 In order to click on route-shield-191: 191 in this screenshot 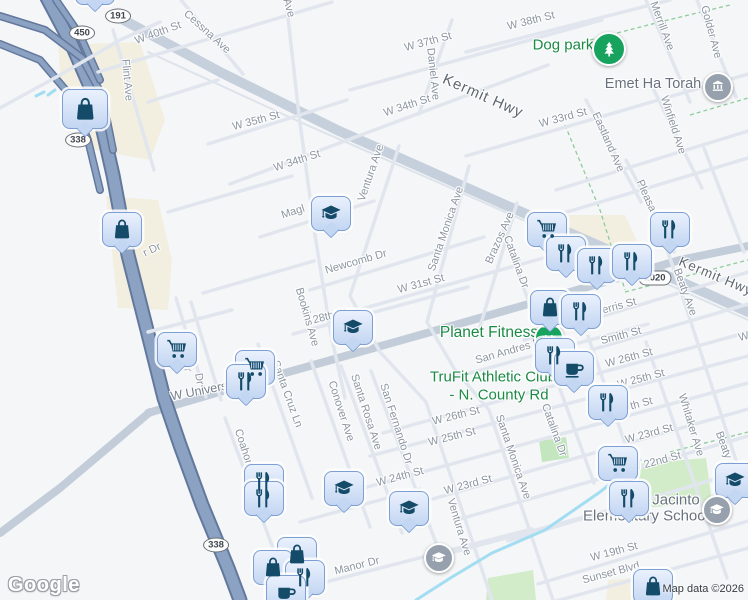, I will do `click(118, 16)`.